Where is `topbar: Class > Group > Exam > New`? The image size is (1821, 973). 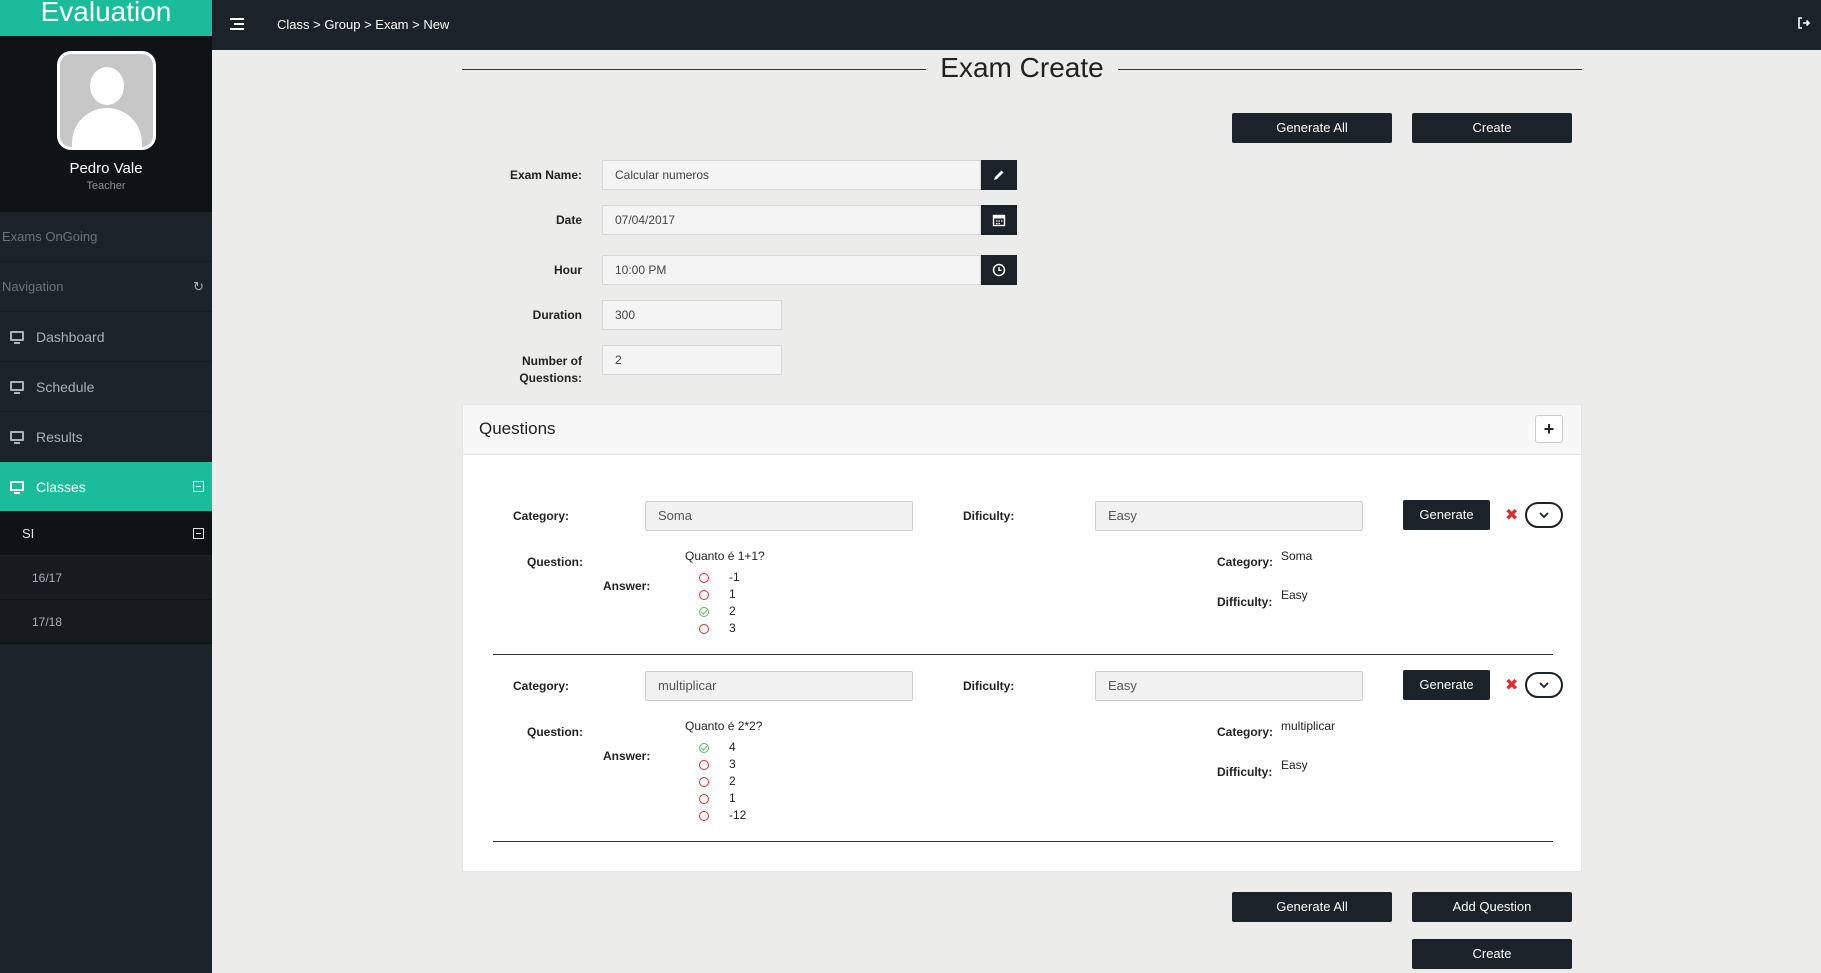 topbar: Class > Group > Exam > New is located at coordinates (1016, 25).